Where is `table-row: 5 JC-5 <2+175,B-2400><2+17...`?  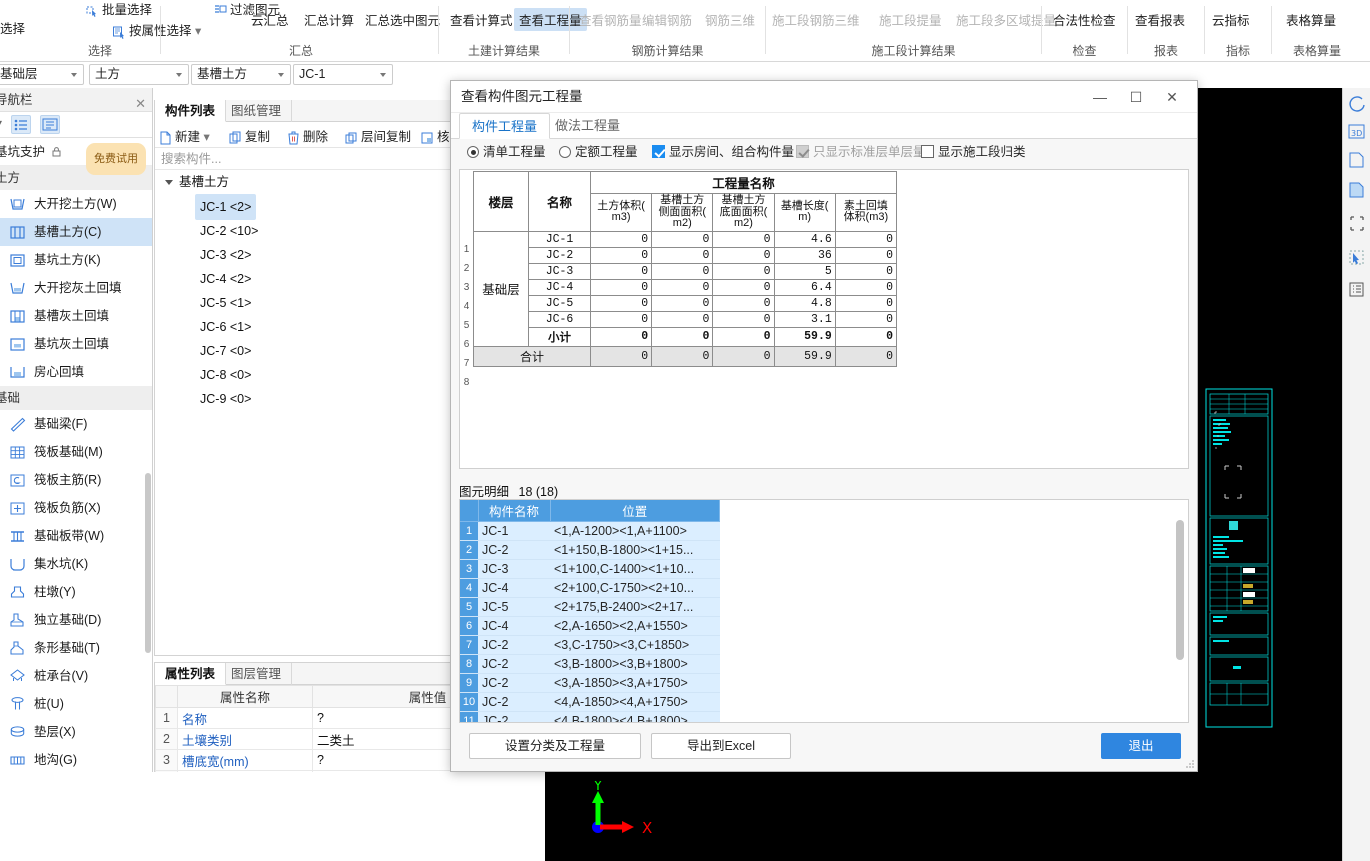 table-row: 5 JC-5 <2+175,B-2400><2+17... is located at coordinates (590, 607).